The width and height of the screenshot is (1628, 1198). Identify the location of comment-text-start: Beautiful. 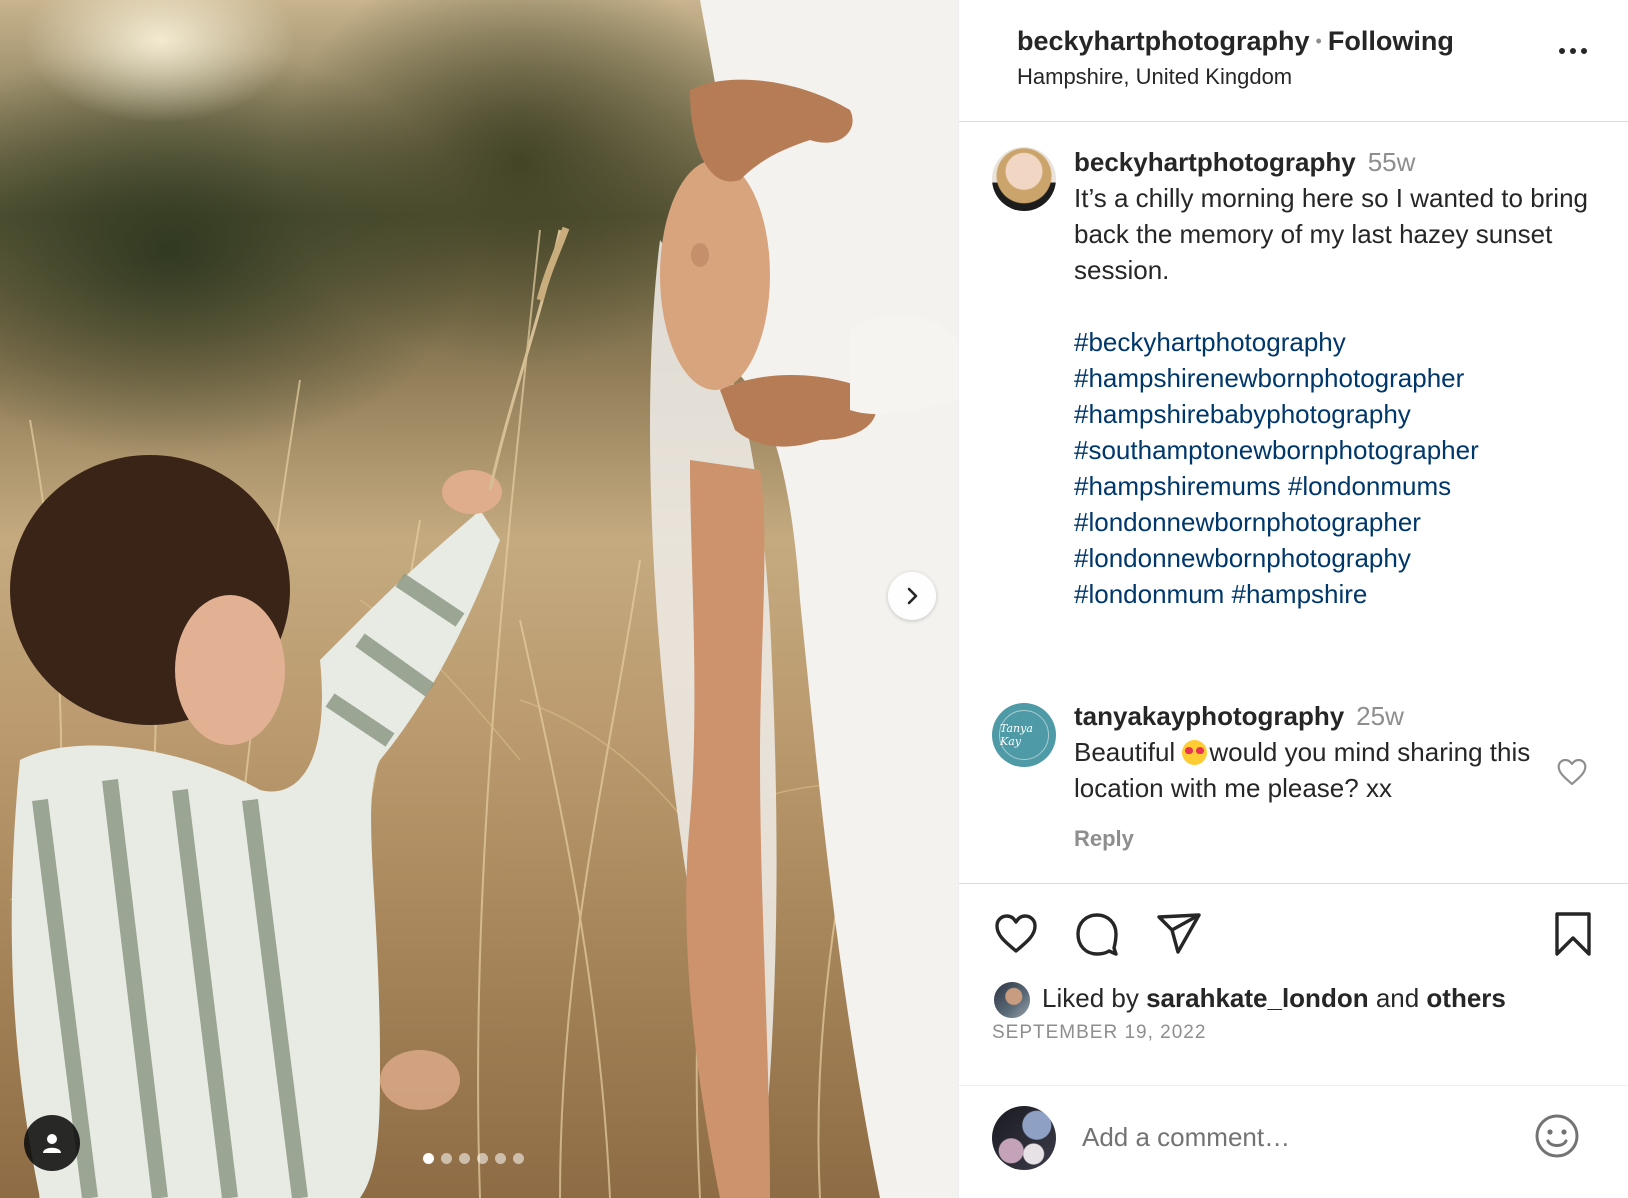
(1128, 752).